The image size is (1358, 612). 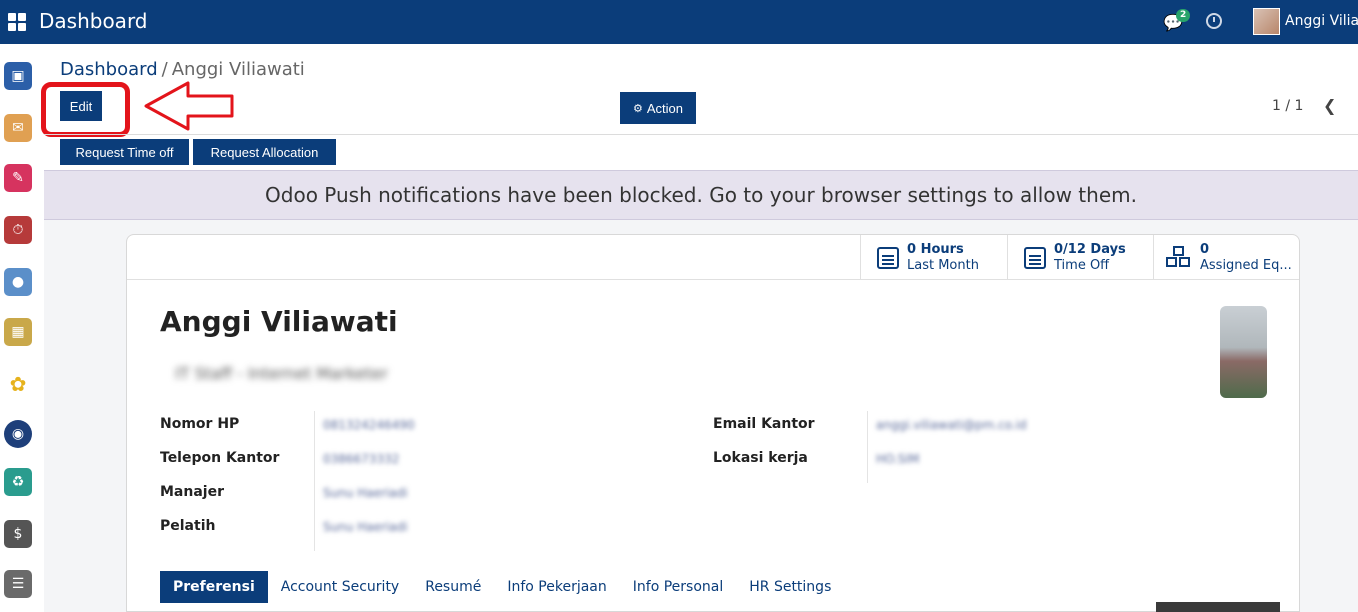 I want to click on calendar-icon: ▦, so click(x=18, y=332).